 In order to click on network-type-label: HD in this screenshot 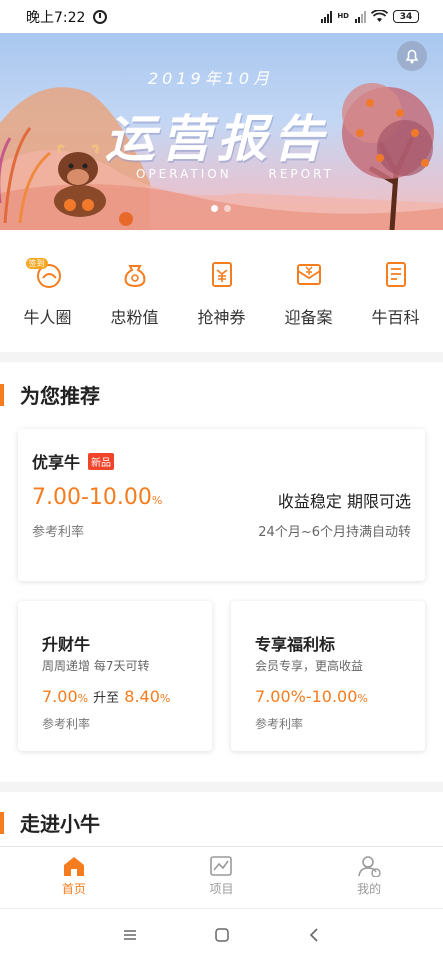, I will do `click(343, 16)`.